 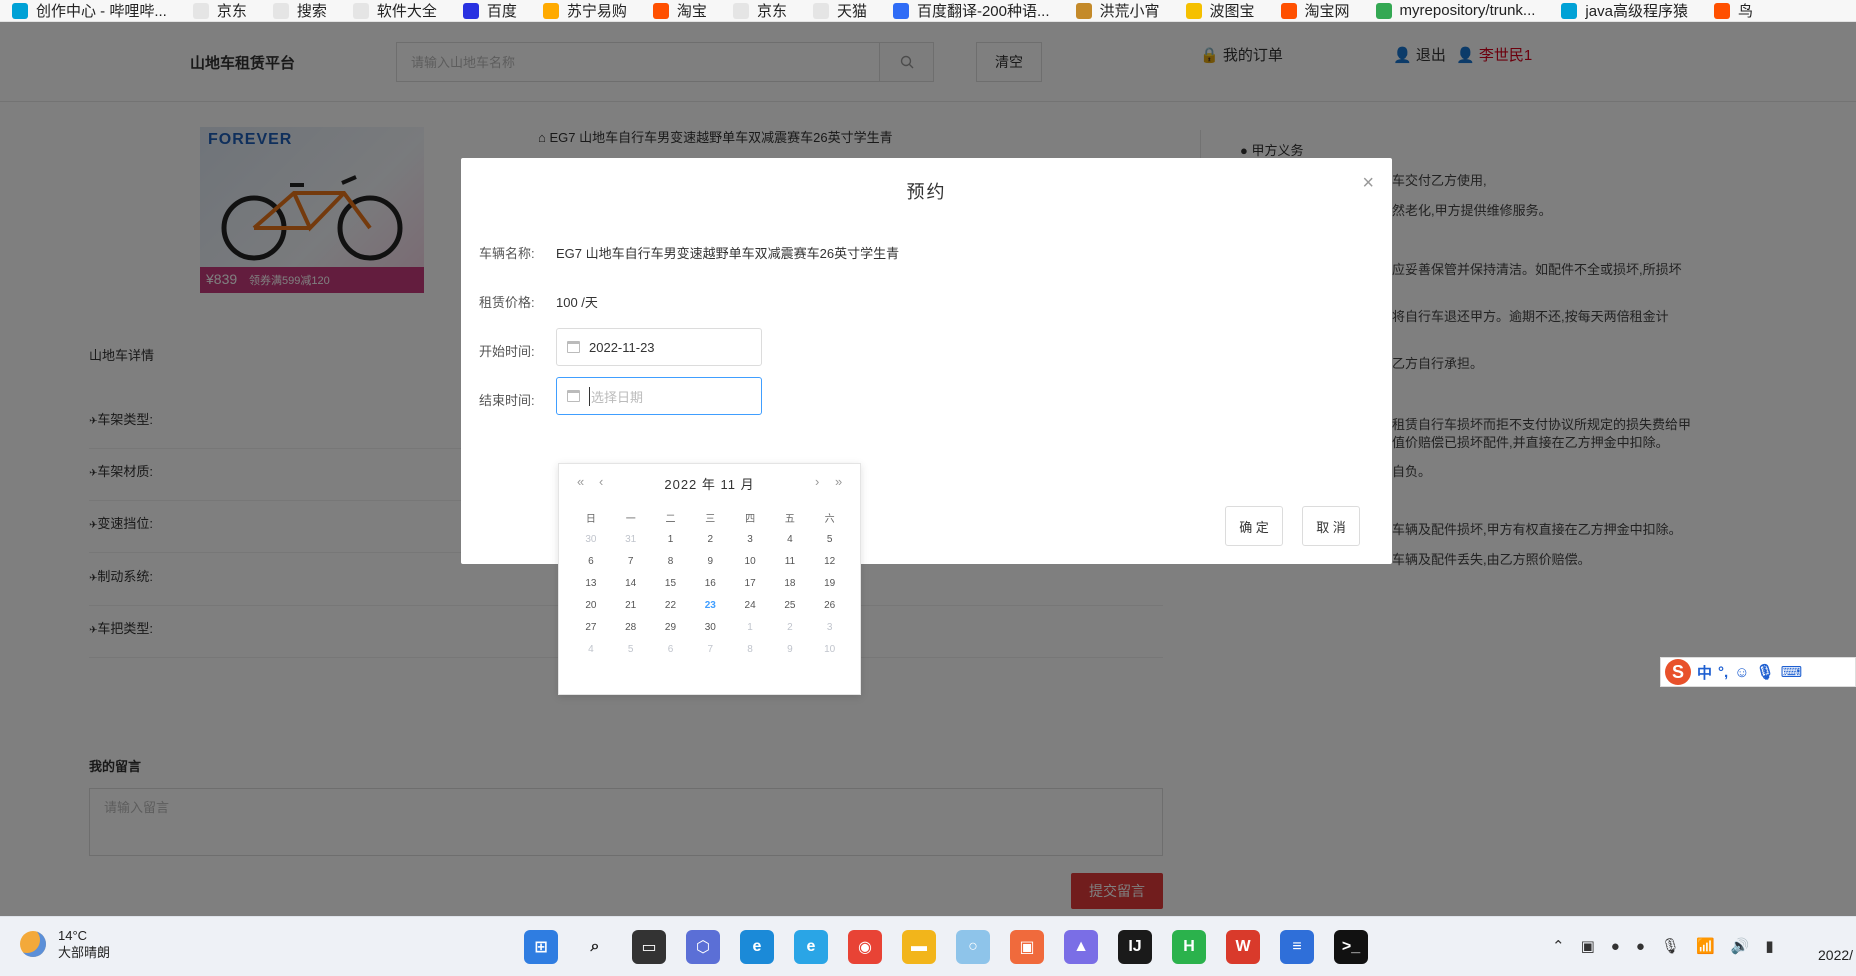 What do you see at coordinates (973, 947) in the screenshot?
I see `app-circle-icon: ○` at bounding box center [973, 947].